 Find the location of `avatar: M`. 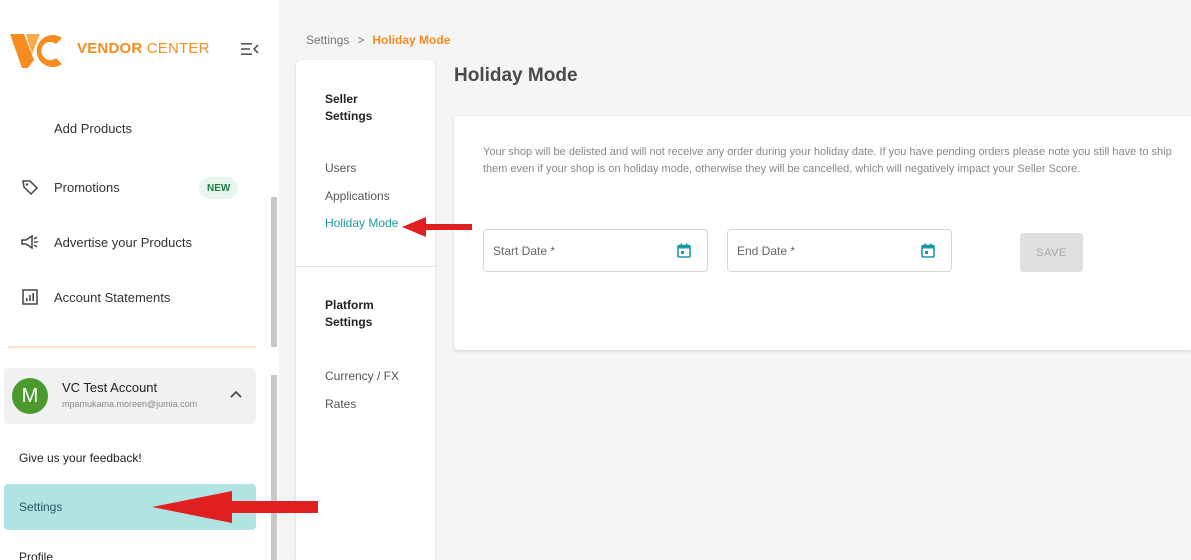

avatar: M is located at coordinates (30, 396).